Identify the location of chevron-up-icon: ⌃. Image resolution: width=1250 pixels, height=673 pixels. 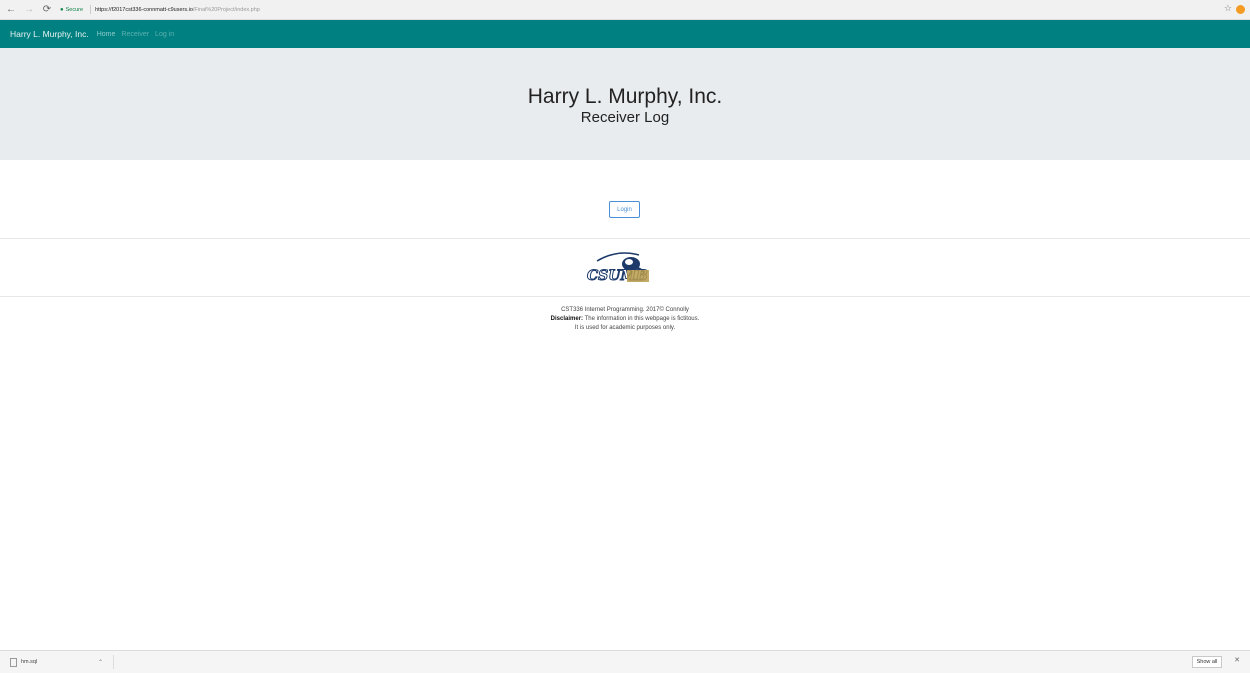
(100, 662).